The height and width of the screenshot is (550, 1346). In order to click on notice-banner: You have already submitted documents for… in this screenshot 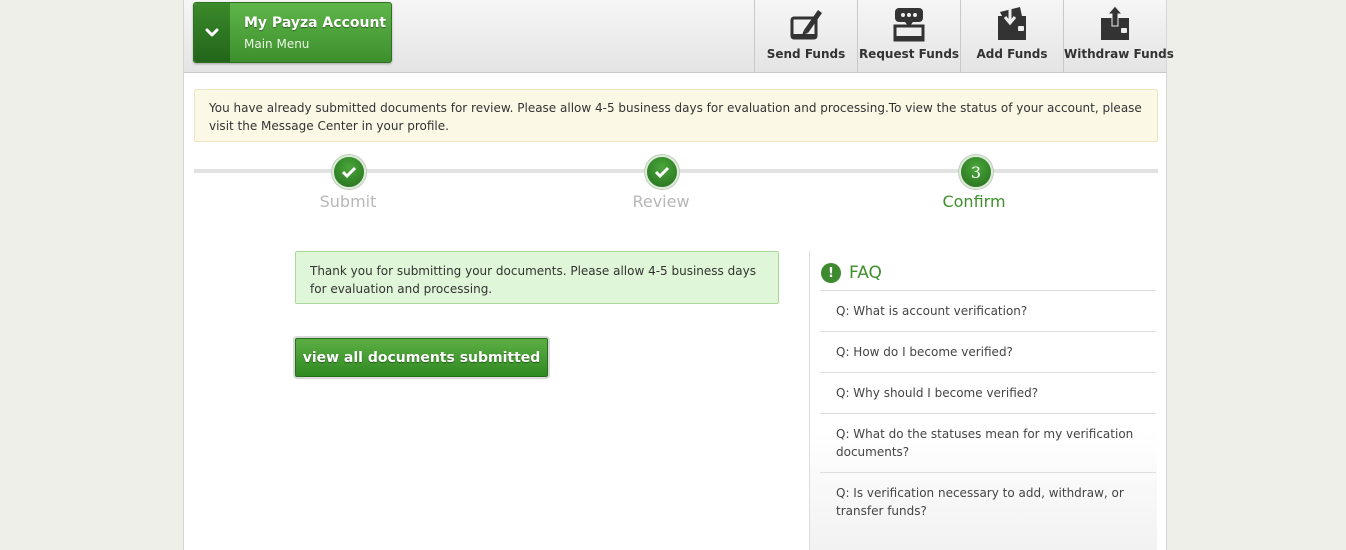, I will do `click(676, 115)`.